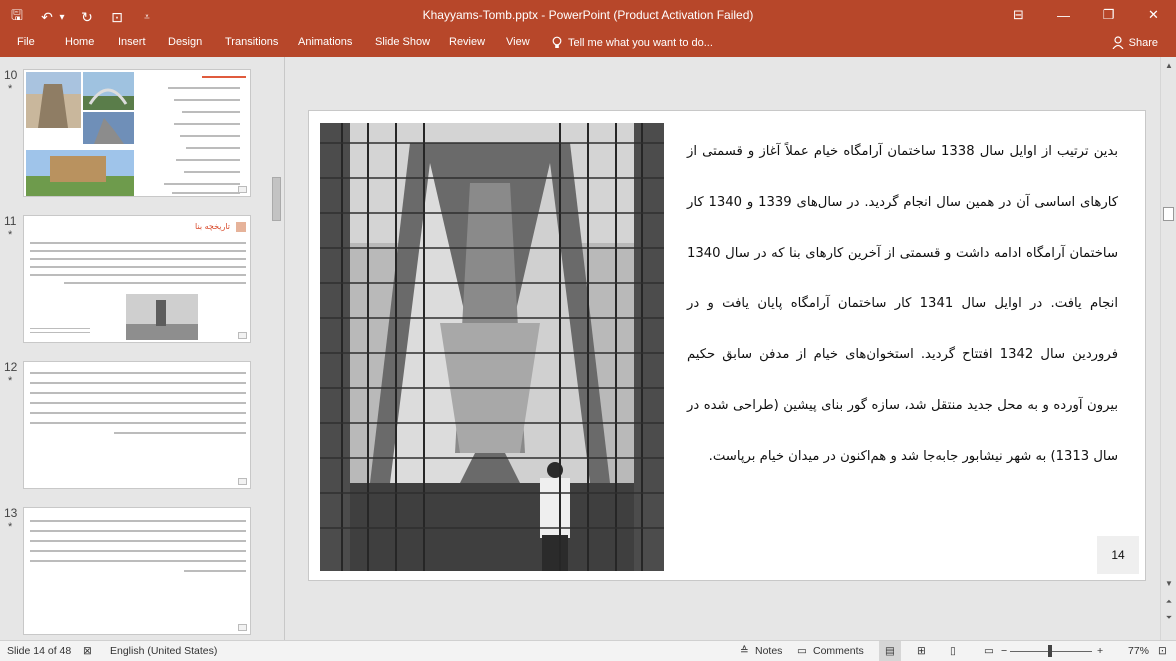 The width and height of the screenshot is (1176, 661). Describe the element at coordinates (838, 651) in the screenshot. I see `comments-button: Comments` at that location.